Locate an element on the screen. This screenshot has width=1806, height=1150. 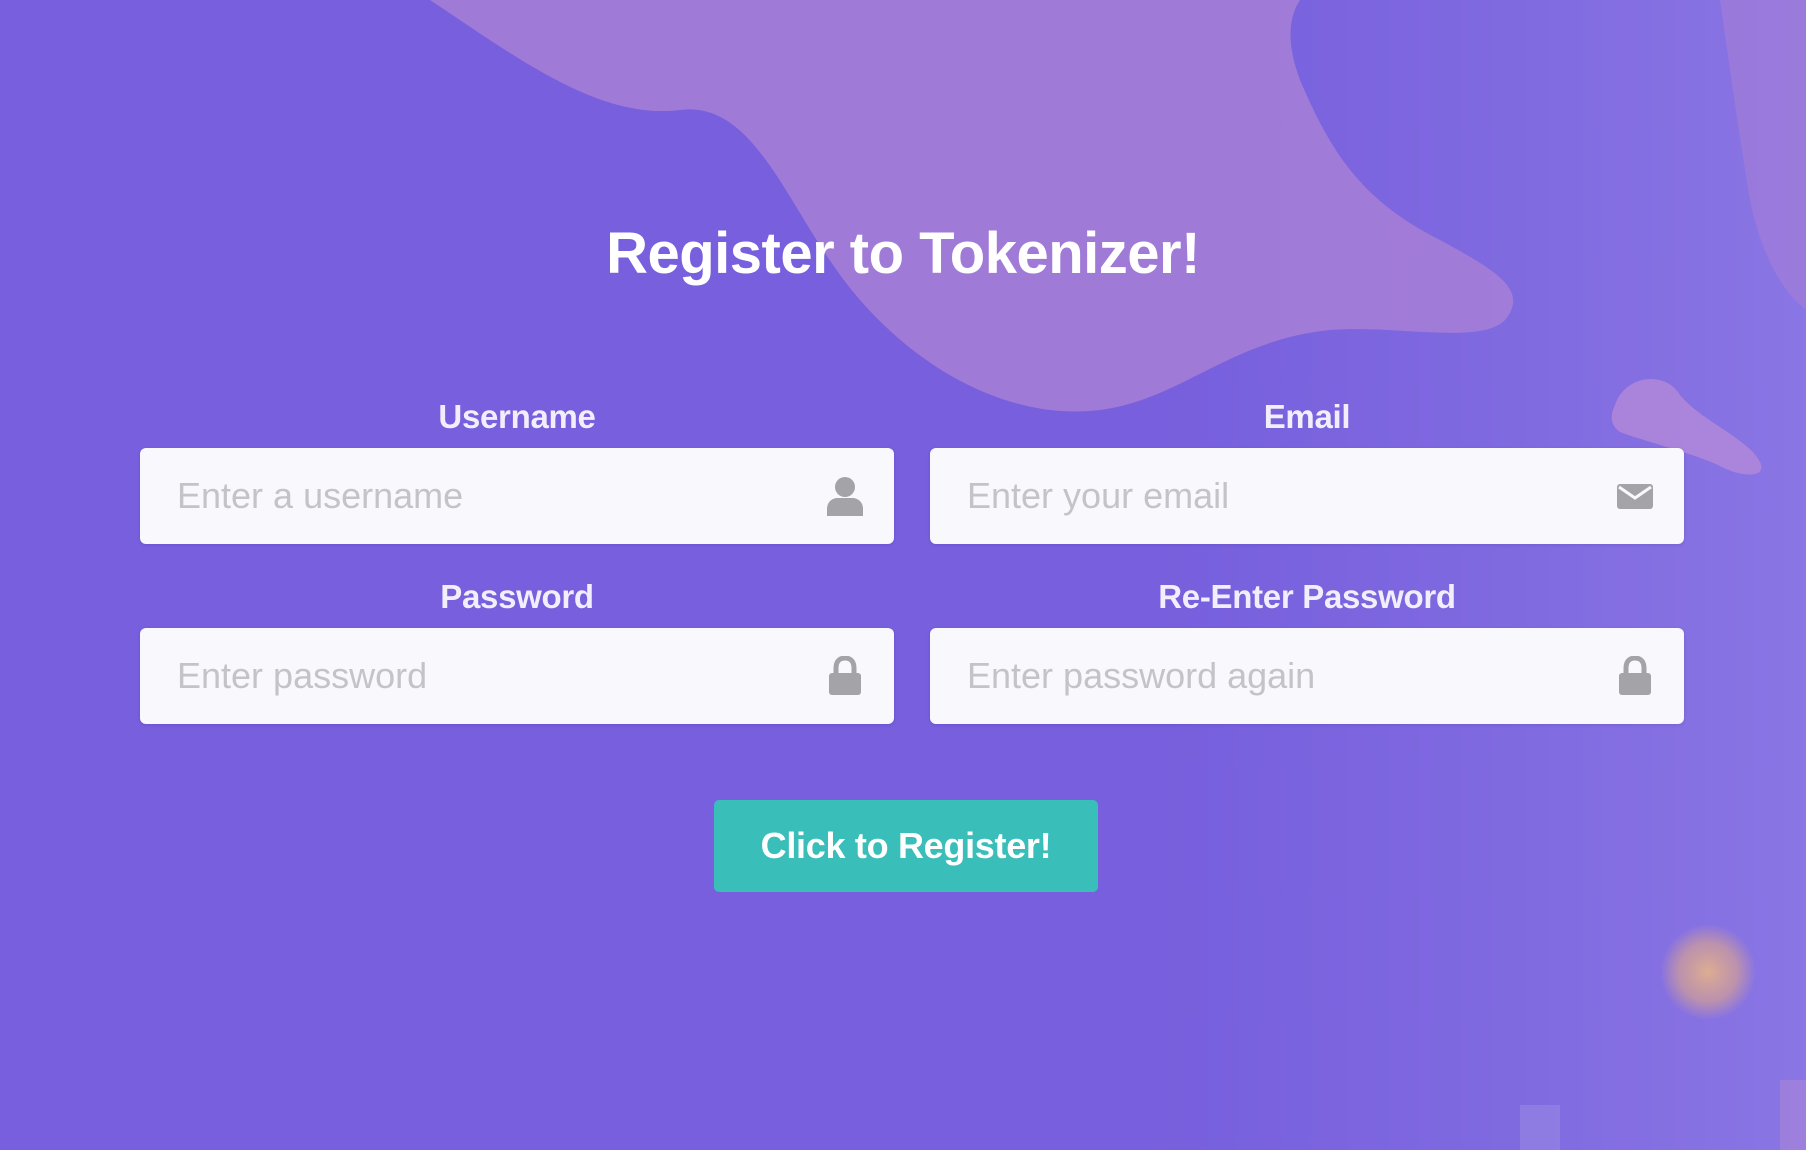
envelope-icon is located at coordinates (1635, 496).